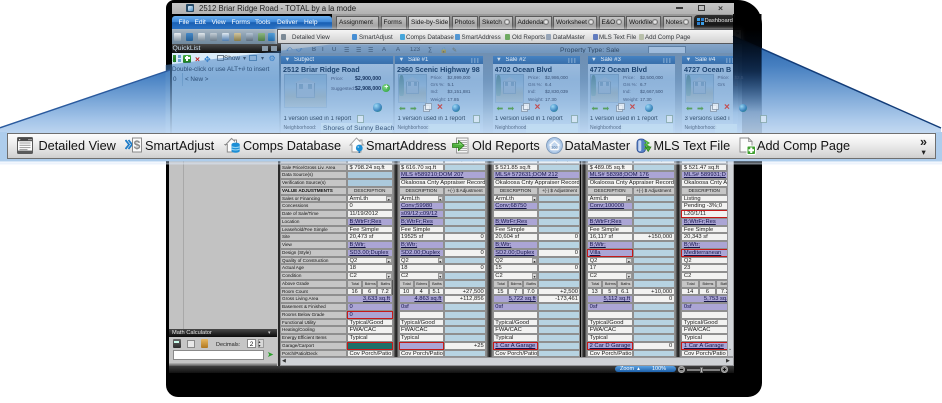 The height and width of the screenshot is (403, 942). Describe the element at coordinates (554, 147) in the screenshot. I see `svg-text: 360` at that location.